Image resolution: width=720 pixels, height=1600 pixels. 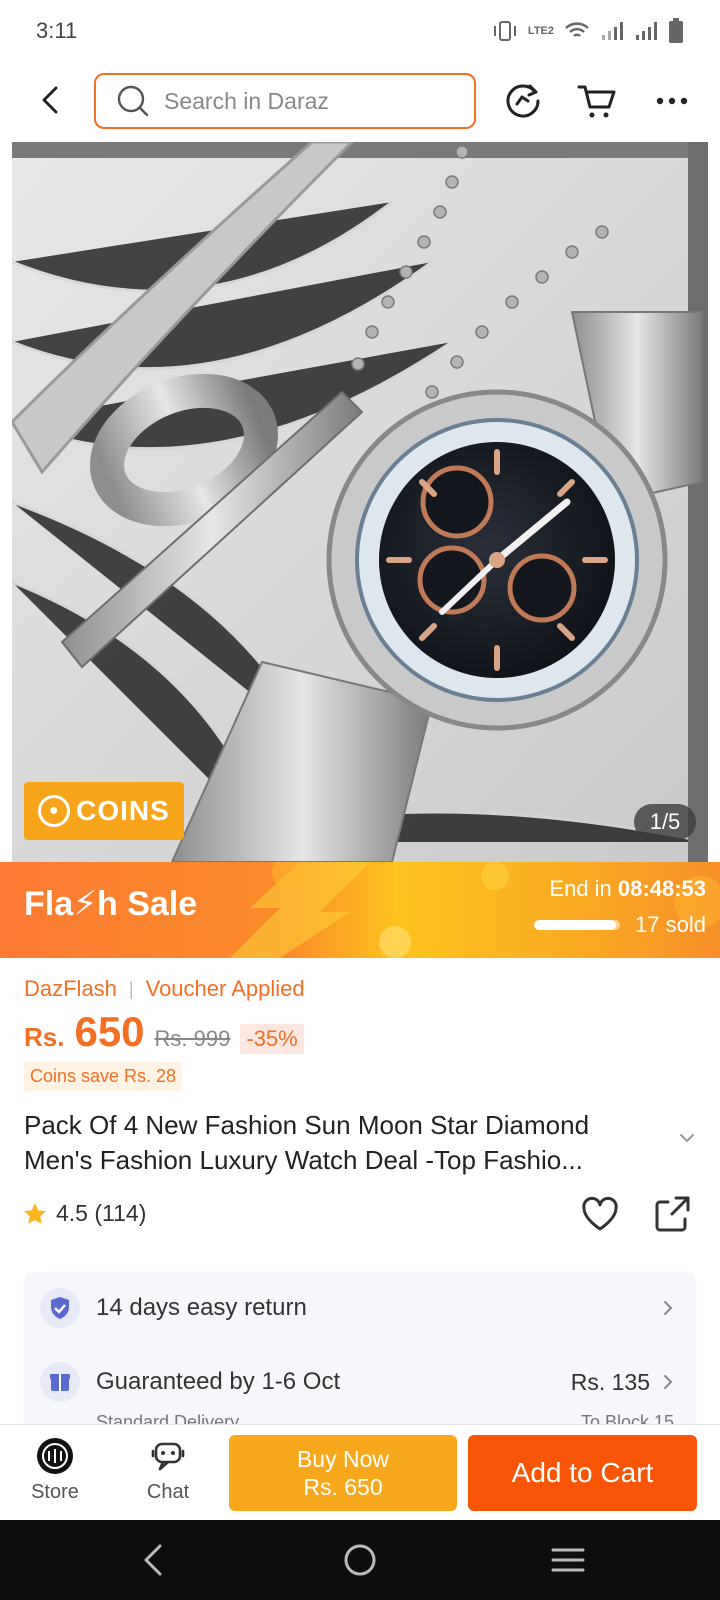 I want to click on sold-progress-bar, so click(x=577, y=925).